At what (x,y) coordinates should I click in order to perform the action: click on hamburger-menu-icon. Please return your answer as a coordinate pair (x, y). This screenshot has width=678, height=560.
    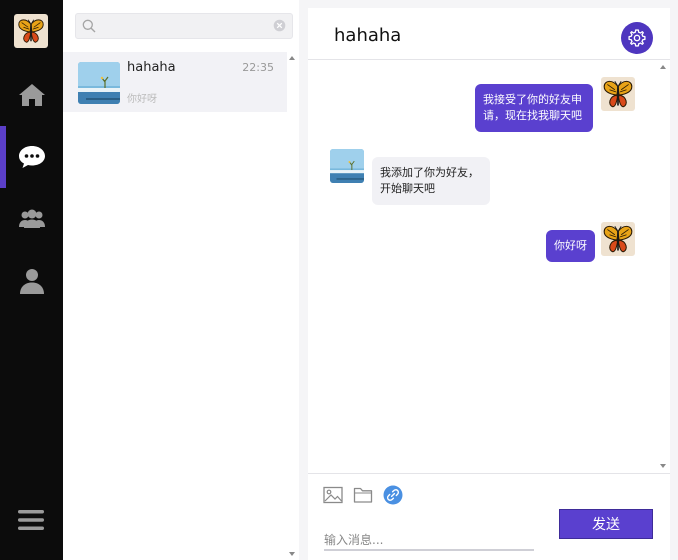
    Looking at the image, I should click on (31, 520).